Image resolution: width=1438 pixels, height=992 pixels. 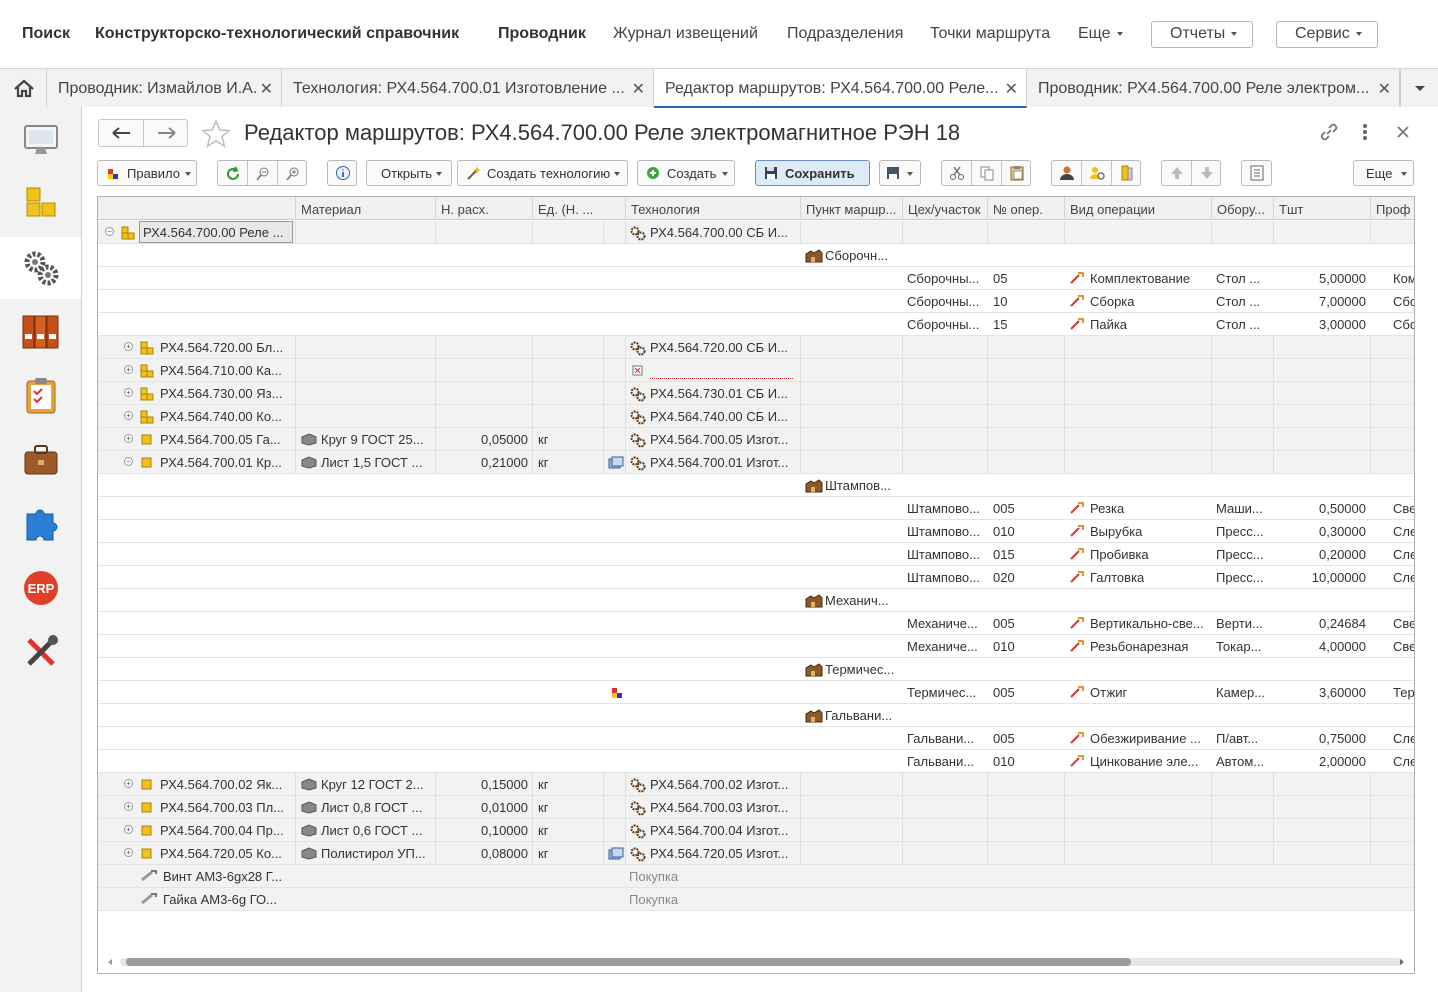 I want to click on forward-button, so click(x=166, y=133).